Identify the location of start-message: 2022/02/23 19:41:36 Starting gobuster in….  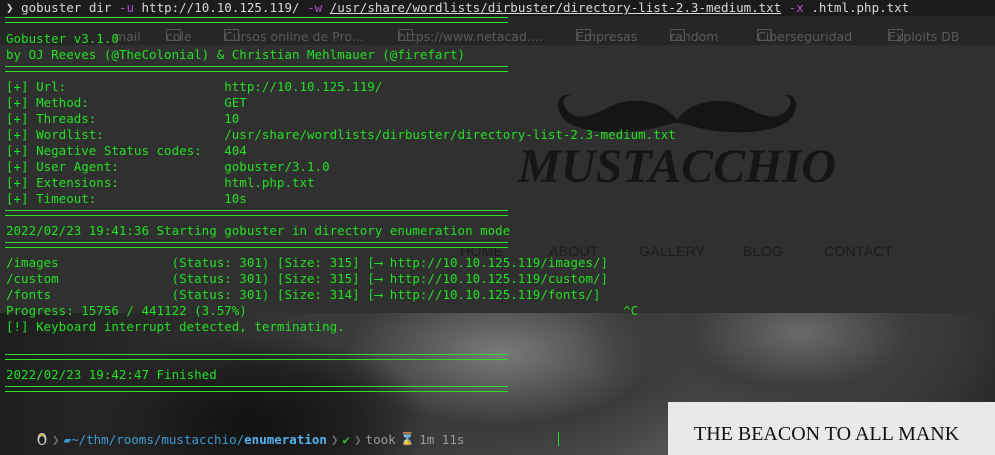
(258, 230).